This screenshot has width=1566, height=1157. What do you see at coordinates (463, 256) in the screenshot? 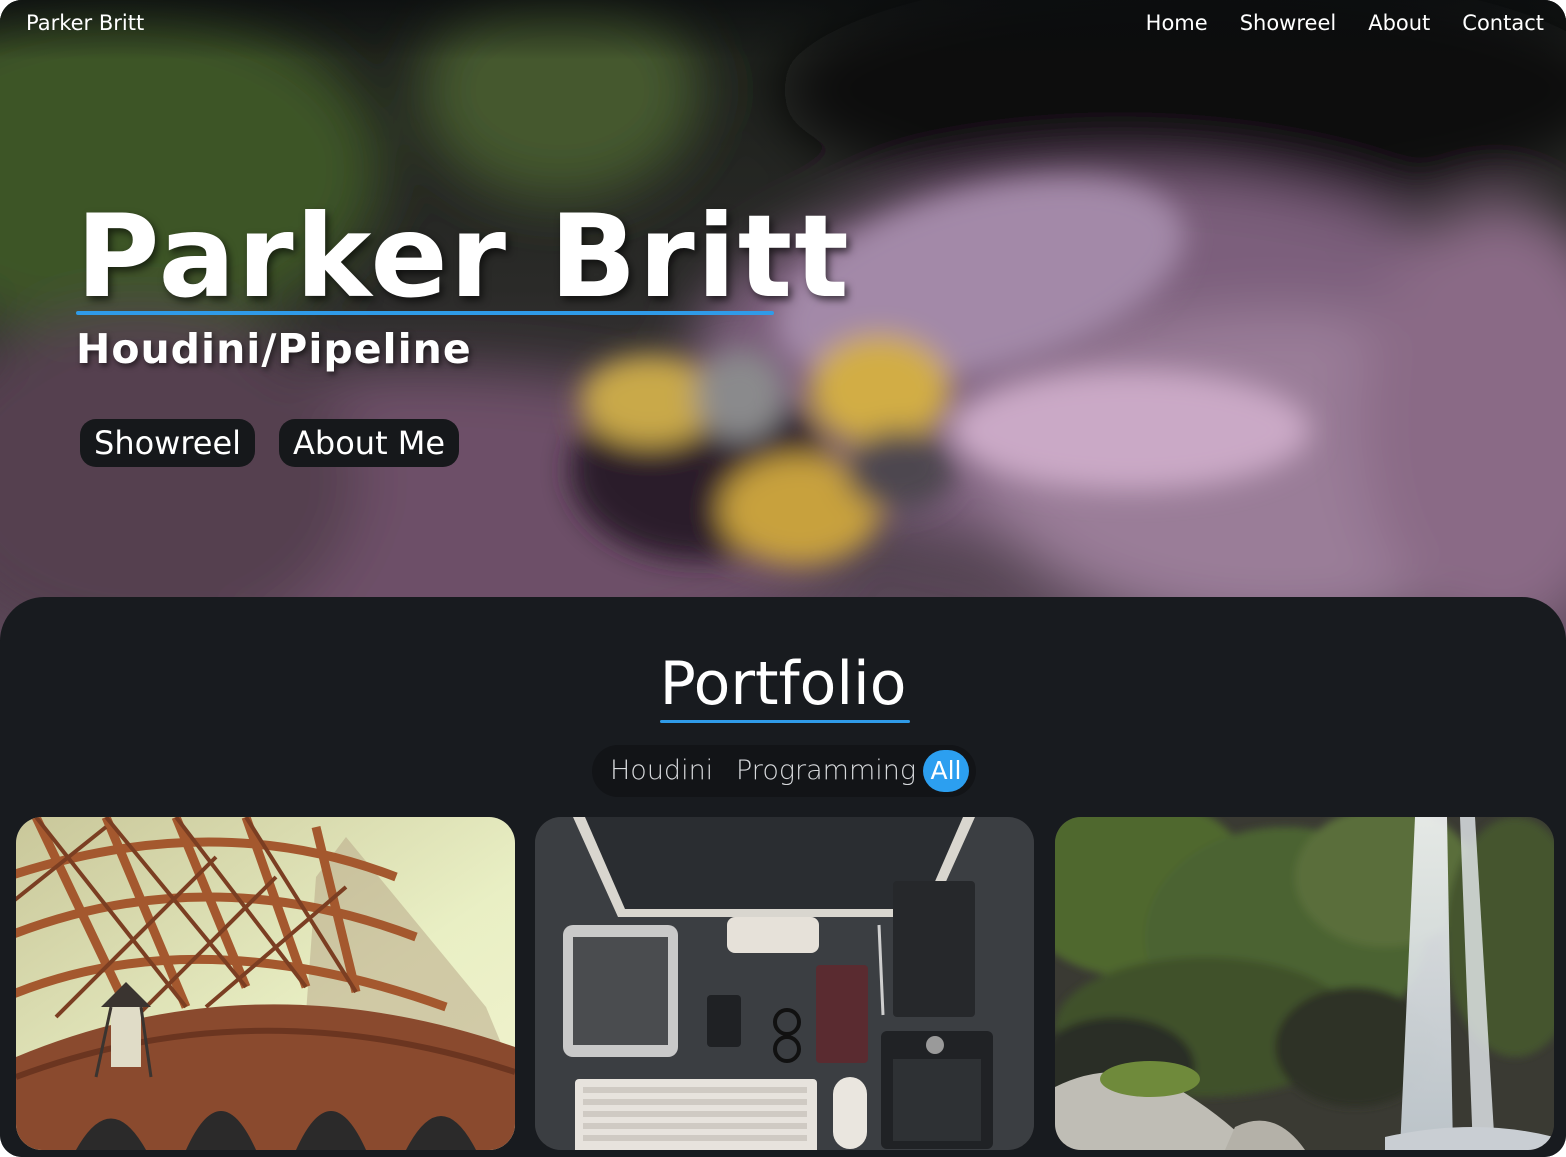
I see `hero-title: Parker Britt` at bounding box center [463, 256].